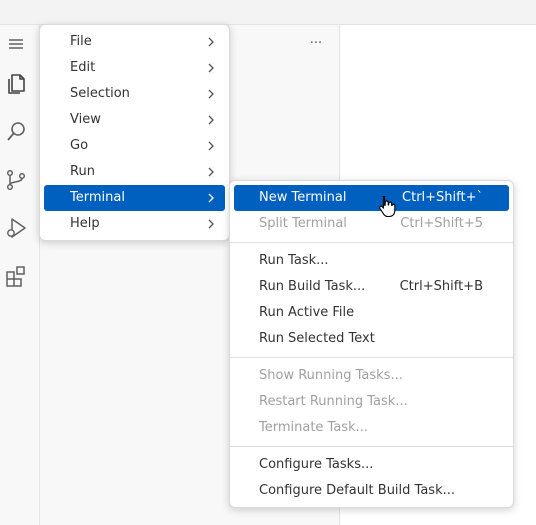  I want to click on menu-item-file: File, so click(134, 42).